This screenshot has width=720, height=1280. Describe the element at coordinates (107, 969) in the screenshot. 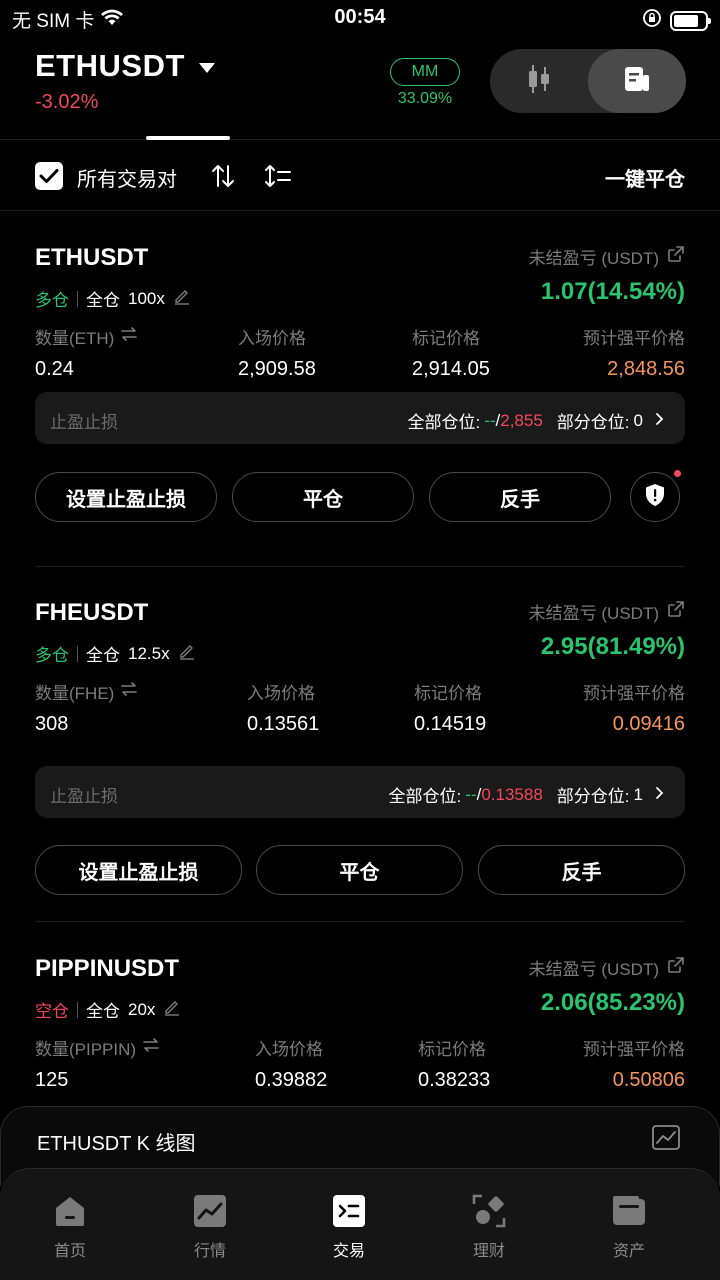

I see `position-symbol: PIPPINUSDT` at that location.